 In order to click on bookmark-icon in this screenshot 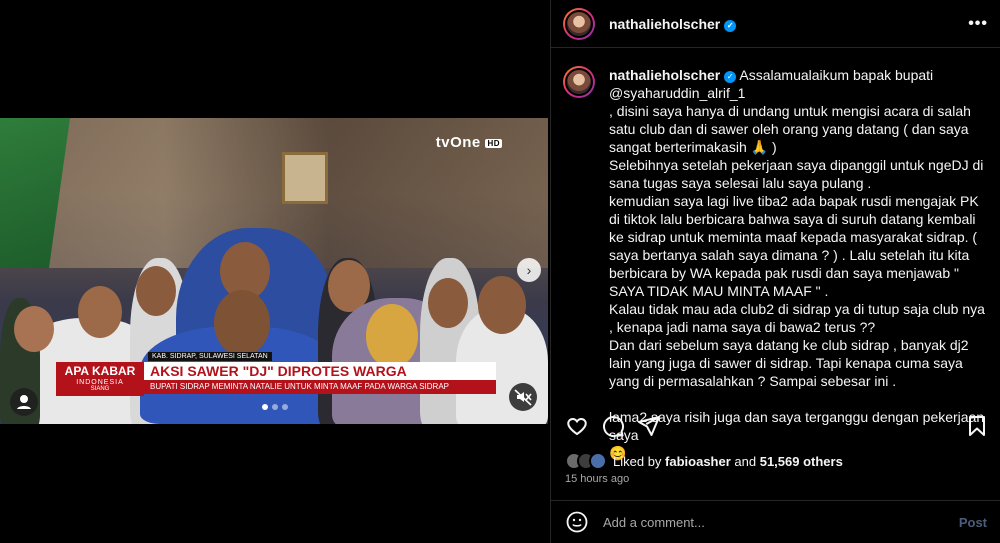, I will do `click(977, 426)`.